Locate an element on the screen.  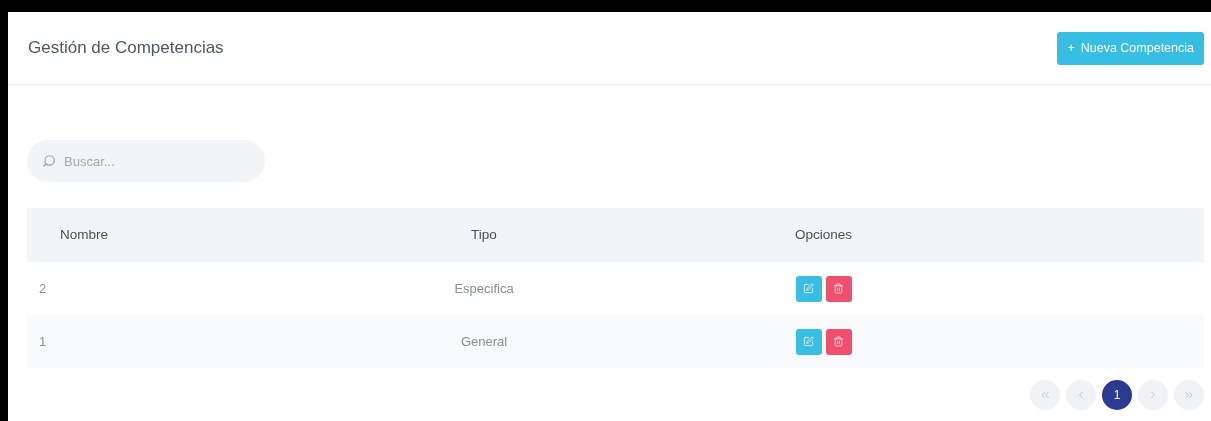
table-cell-text: 2 is located at coordinates (42, 288).